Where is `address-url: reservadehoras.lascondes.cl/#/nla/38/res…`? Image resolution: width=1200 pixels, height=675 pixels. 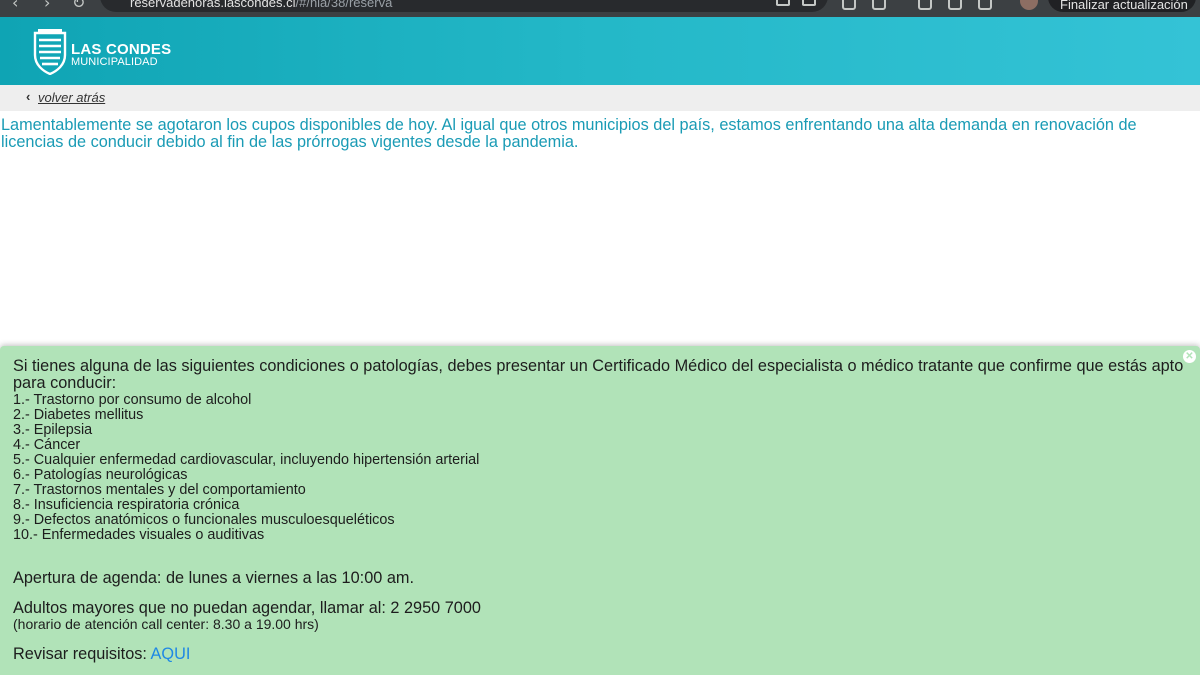
address-url: reservadehoras.lascondes.cl/#/nla/38/res… is located at coordinates (261, 5).